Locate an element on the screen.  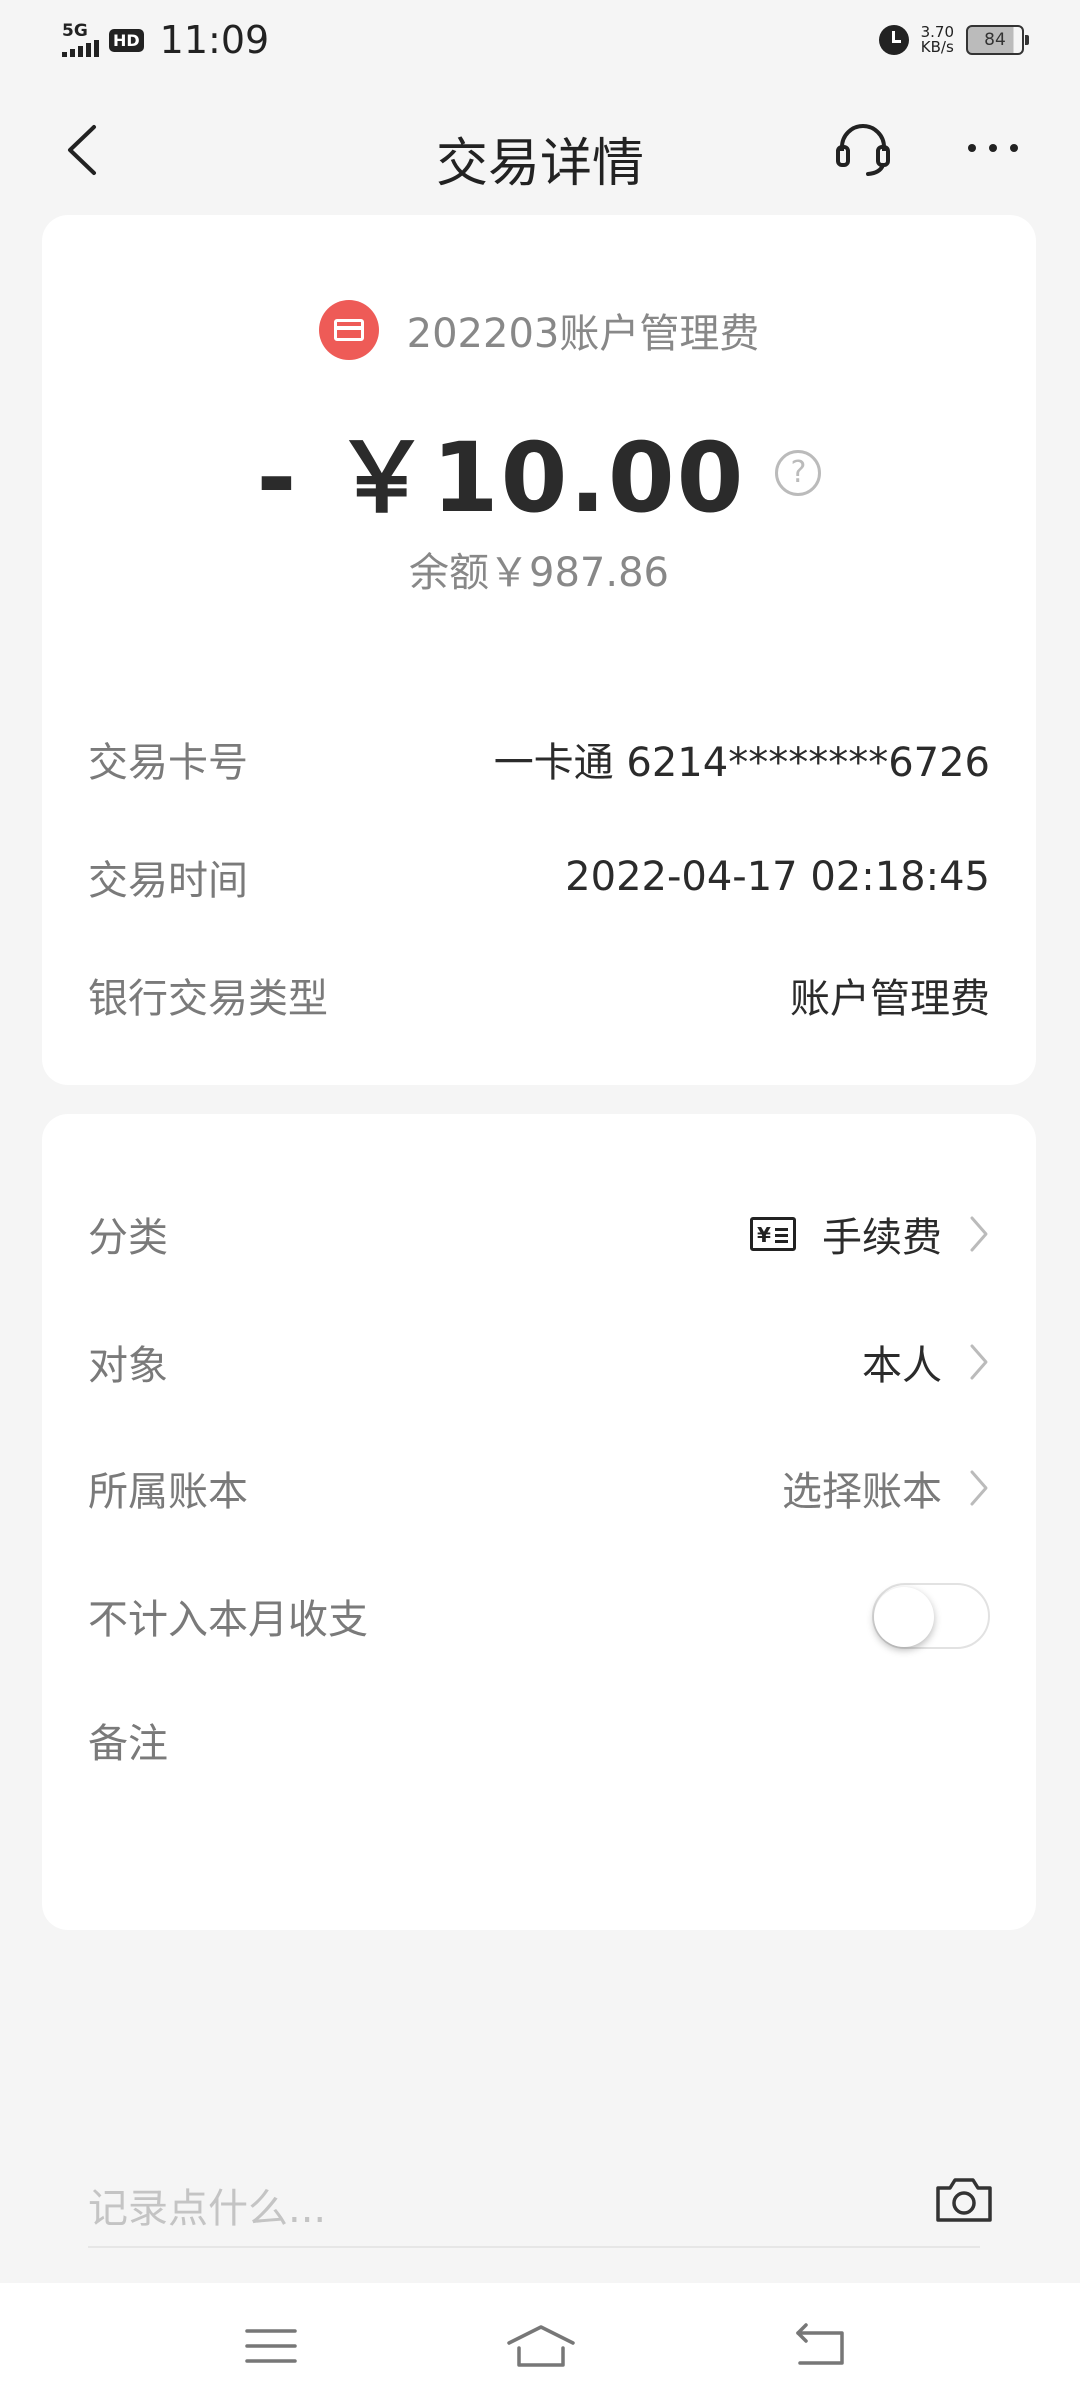
balance: 余额￥987.86 is located at coordinates (539, 573).